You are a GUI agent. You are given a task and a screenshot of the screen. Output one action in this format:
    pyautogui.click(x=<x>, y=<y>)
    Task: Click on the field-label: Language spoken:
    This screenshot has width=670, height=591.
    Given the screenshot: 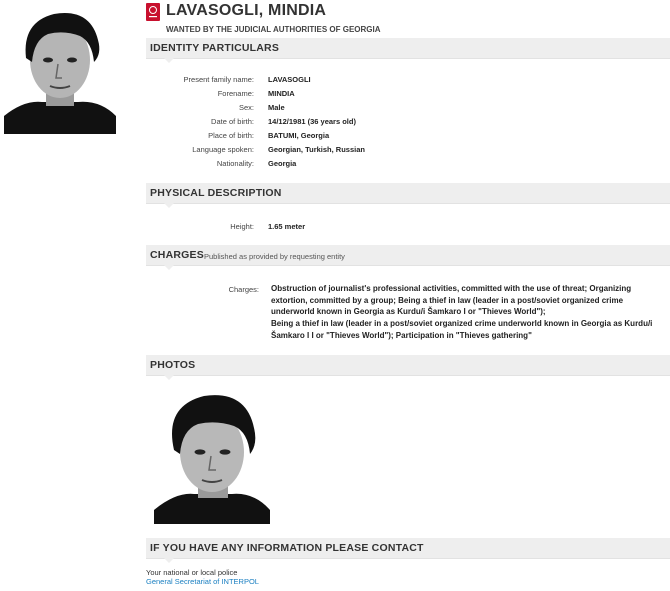 What is the action you would take?
    pyautogui.click(x=223, y=149)
    